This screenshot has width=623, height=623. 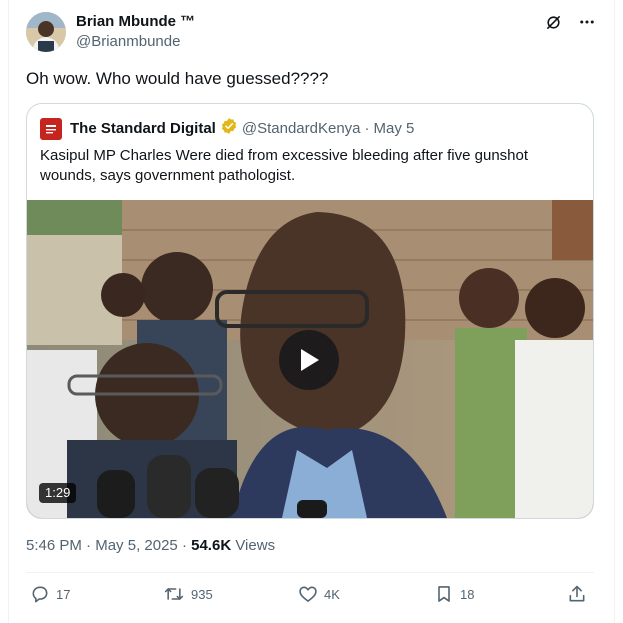 What do you see at coordinates (319, 594) in the screenshot?
I see `like-button: 4K` at bounding box center [319, 594].